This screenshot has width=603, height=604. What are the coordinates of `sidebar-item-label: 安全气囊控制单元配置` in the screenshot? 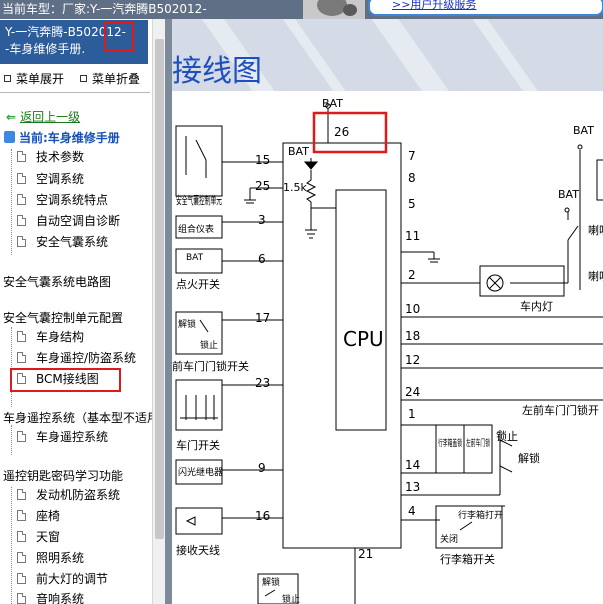 It's located at (63, 318).